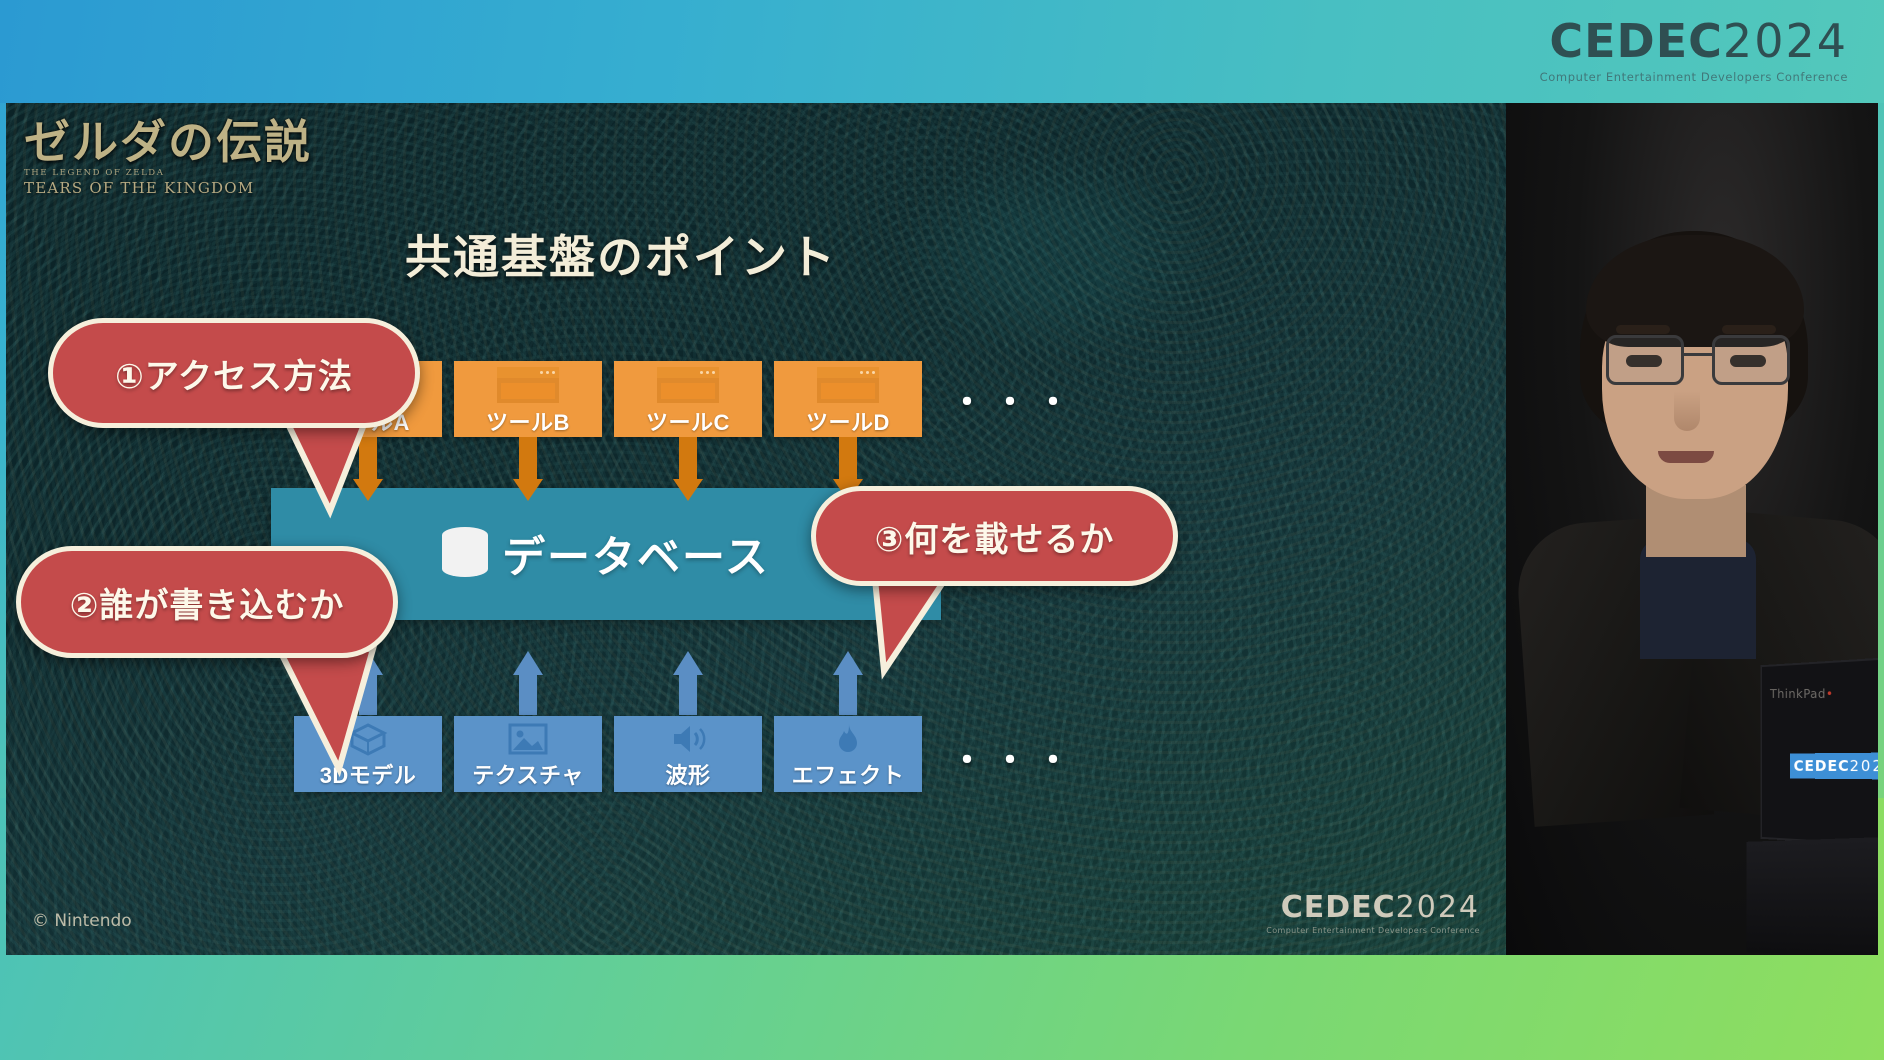 This screenshot has height=1060, width=1884. Describe the element at coordinates (528, 422) in the screenshot. I see `tool-box-b-label: ツールB` at that location.